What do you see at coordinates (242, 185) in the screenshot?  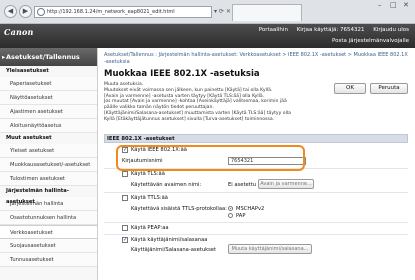 I see `tls-key-value: Ei asetettu` at bounding box center [242, 185].